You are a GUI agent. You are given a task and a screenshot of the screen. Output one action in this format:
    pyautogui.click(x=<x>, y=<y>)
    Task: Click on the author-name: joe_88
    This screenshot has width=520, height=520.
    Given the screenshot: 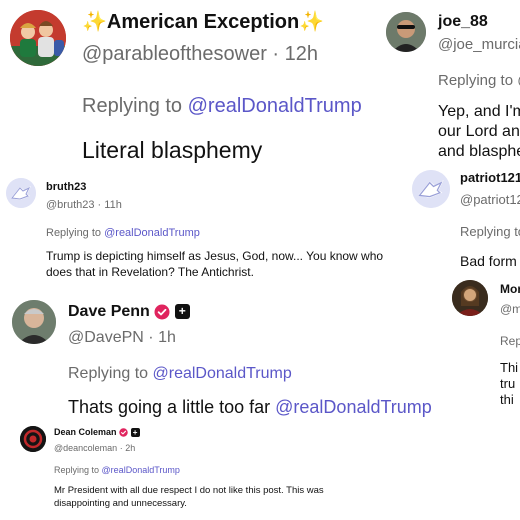 What is the action you would take?
    pyautogui.click(x=463, y=22)
    